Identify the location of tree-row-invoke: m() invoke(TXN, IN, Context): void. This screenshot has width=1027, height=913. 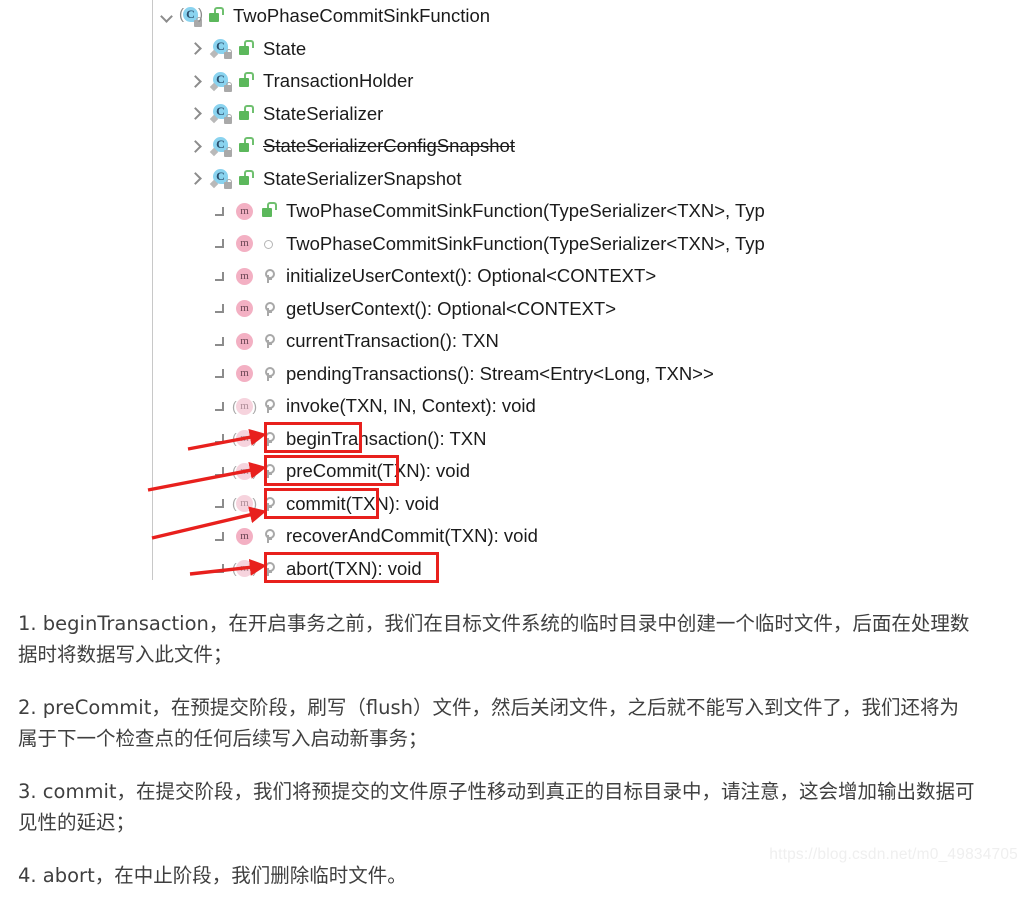
(590, 406).